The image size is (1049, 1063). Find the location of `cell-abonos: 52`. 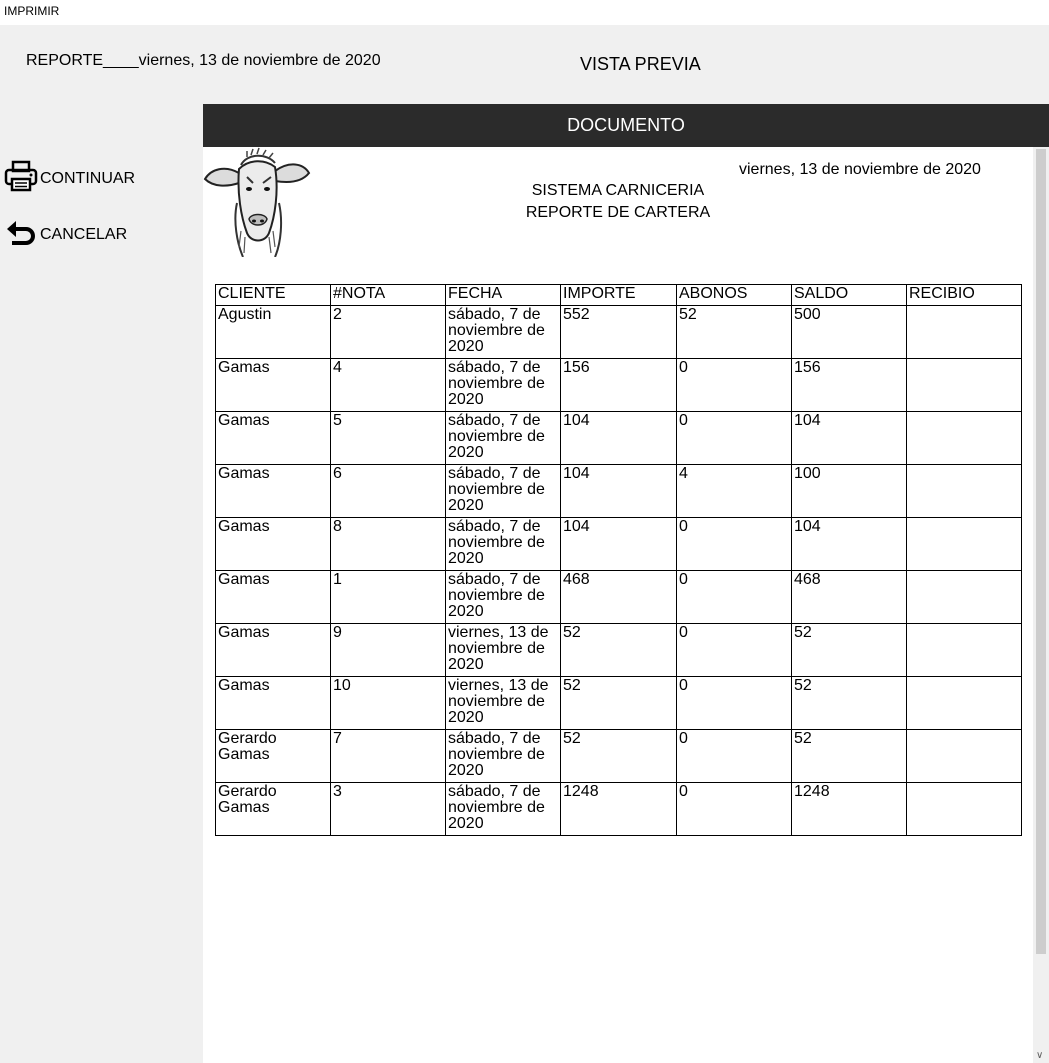

cell-abonos: 52 is located at coordinates (734, 332).